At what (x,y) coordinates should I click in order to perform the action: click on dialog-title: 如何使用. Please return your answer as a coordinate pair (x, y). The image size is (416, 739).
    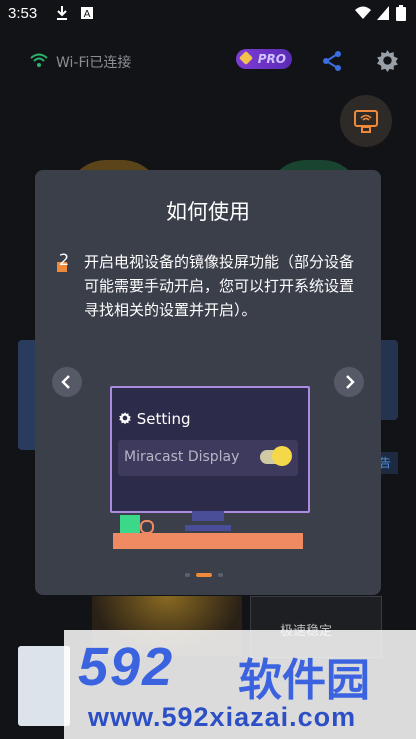
    Looking at the image, I should click on (208, 212).